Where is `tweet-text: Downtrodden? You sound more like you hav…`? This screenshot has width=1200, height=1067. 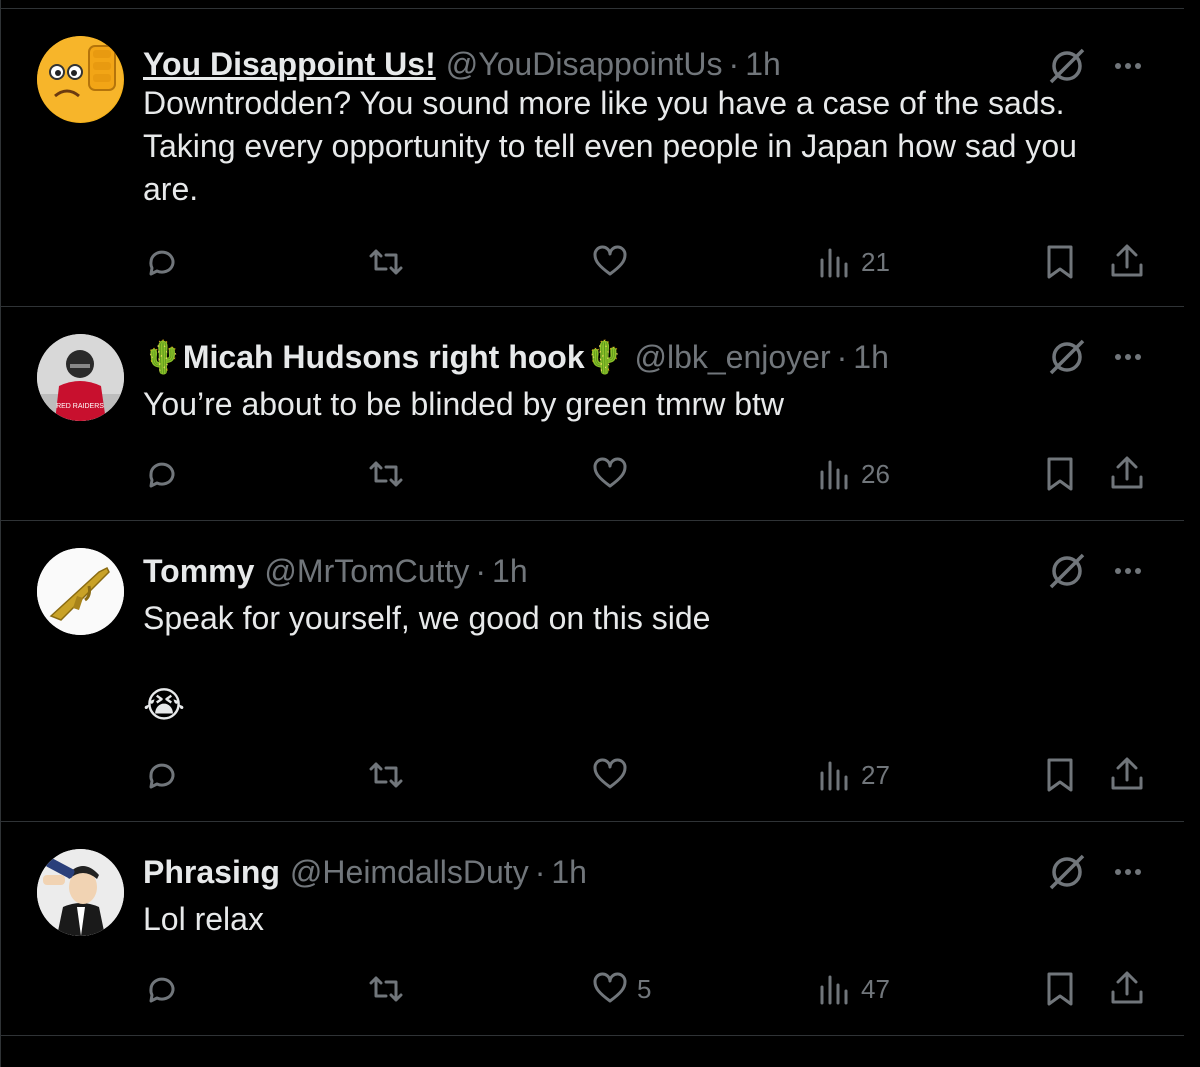 tweet-text: Downtrodden? You sound more like you hav… is located at coordinates (653, 146).